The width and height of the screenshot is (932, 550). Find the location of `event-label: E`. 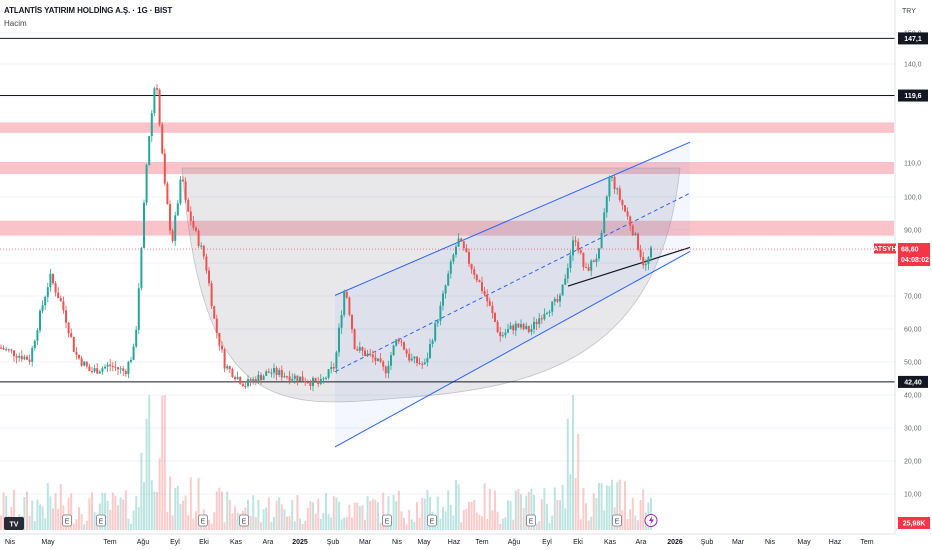

event-label: E is located at coordinates (387, 522).